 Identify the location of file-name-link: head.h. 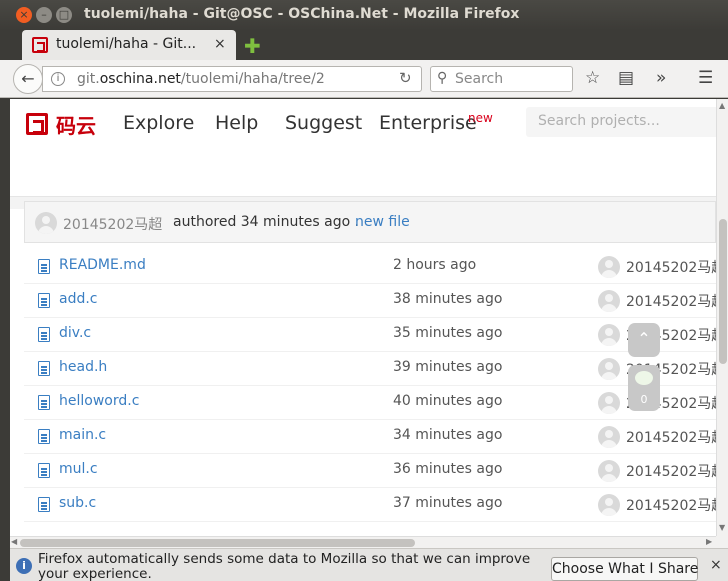
(83, 367).